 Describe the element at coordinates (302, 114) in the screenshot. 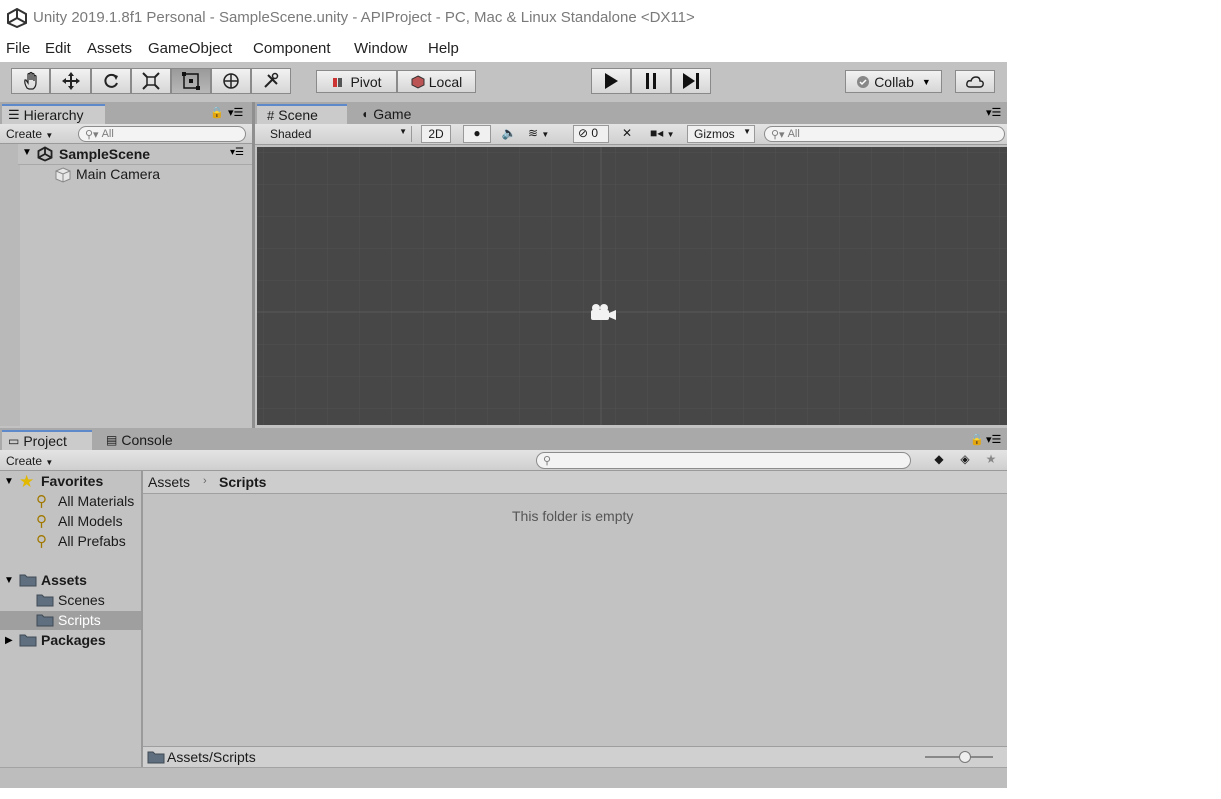

I see `tab-scene: # Scene` at that location.